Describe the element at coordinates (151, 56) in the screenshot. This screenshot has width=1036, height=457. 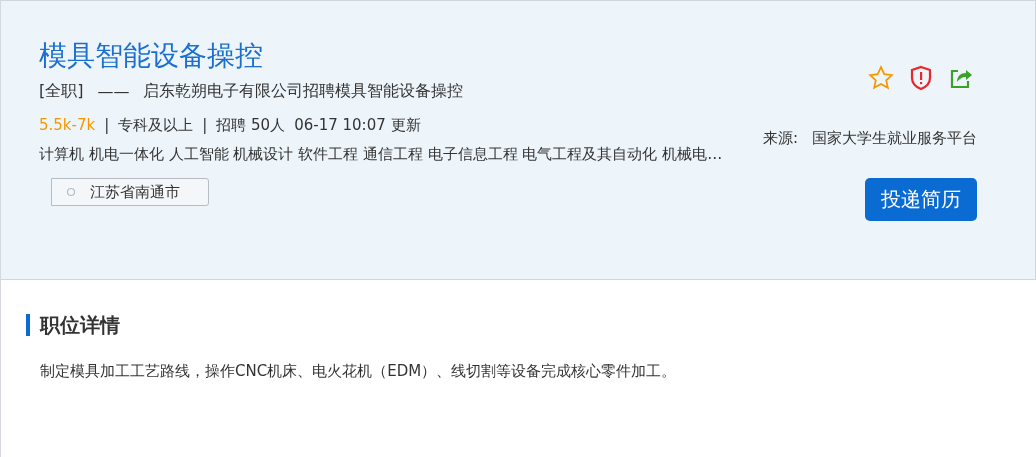
I see `job-title: 模具智能设备操控` at that location.